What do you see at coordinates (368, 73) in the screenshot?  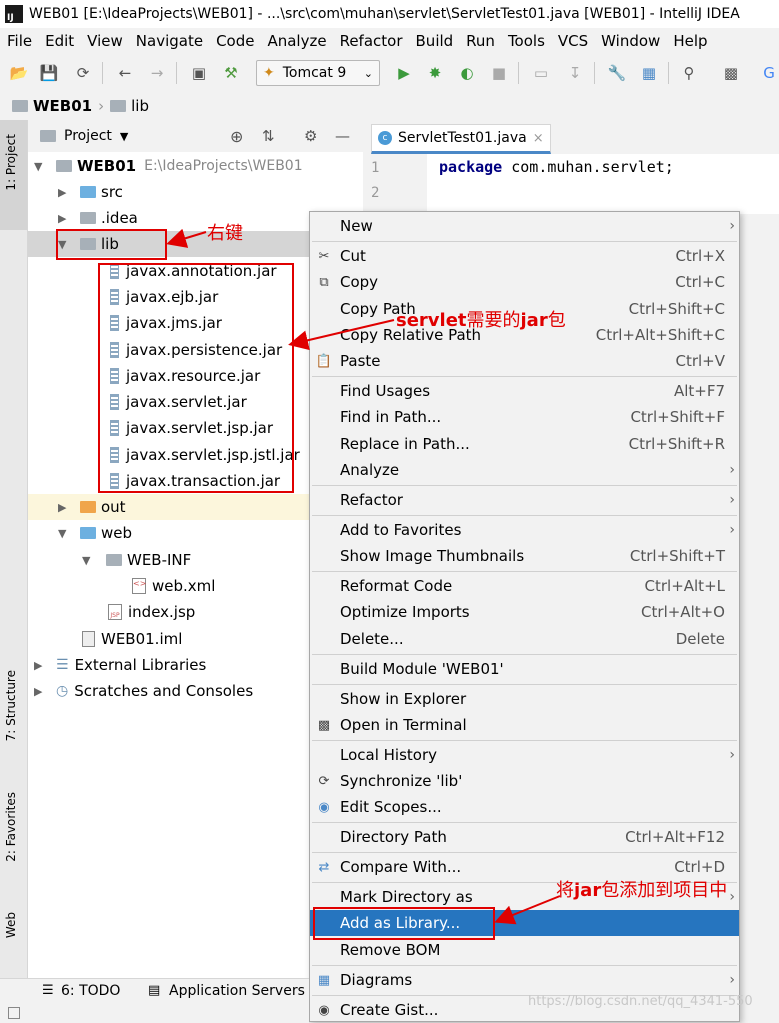 I see `chevron-down-icon: ⌄` at bounding box center [368, 73].